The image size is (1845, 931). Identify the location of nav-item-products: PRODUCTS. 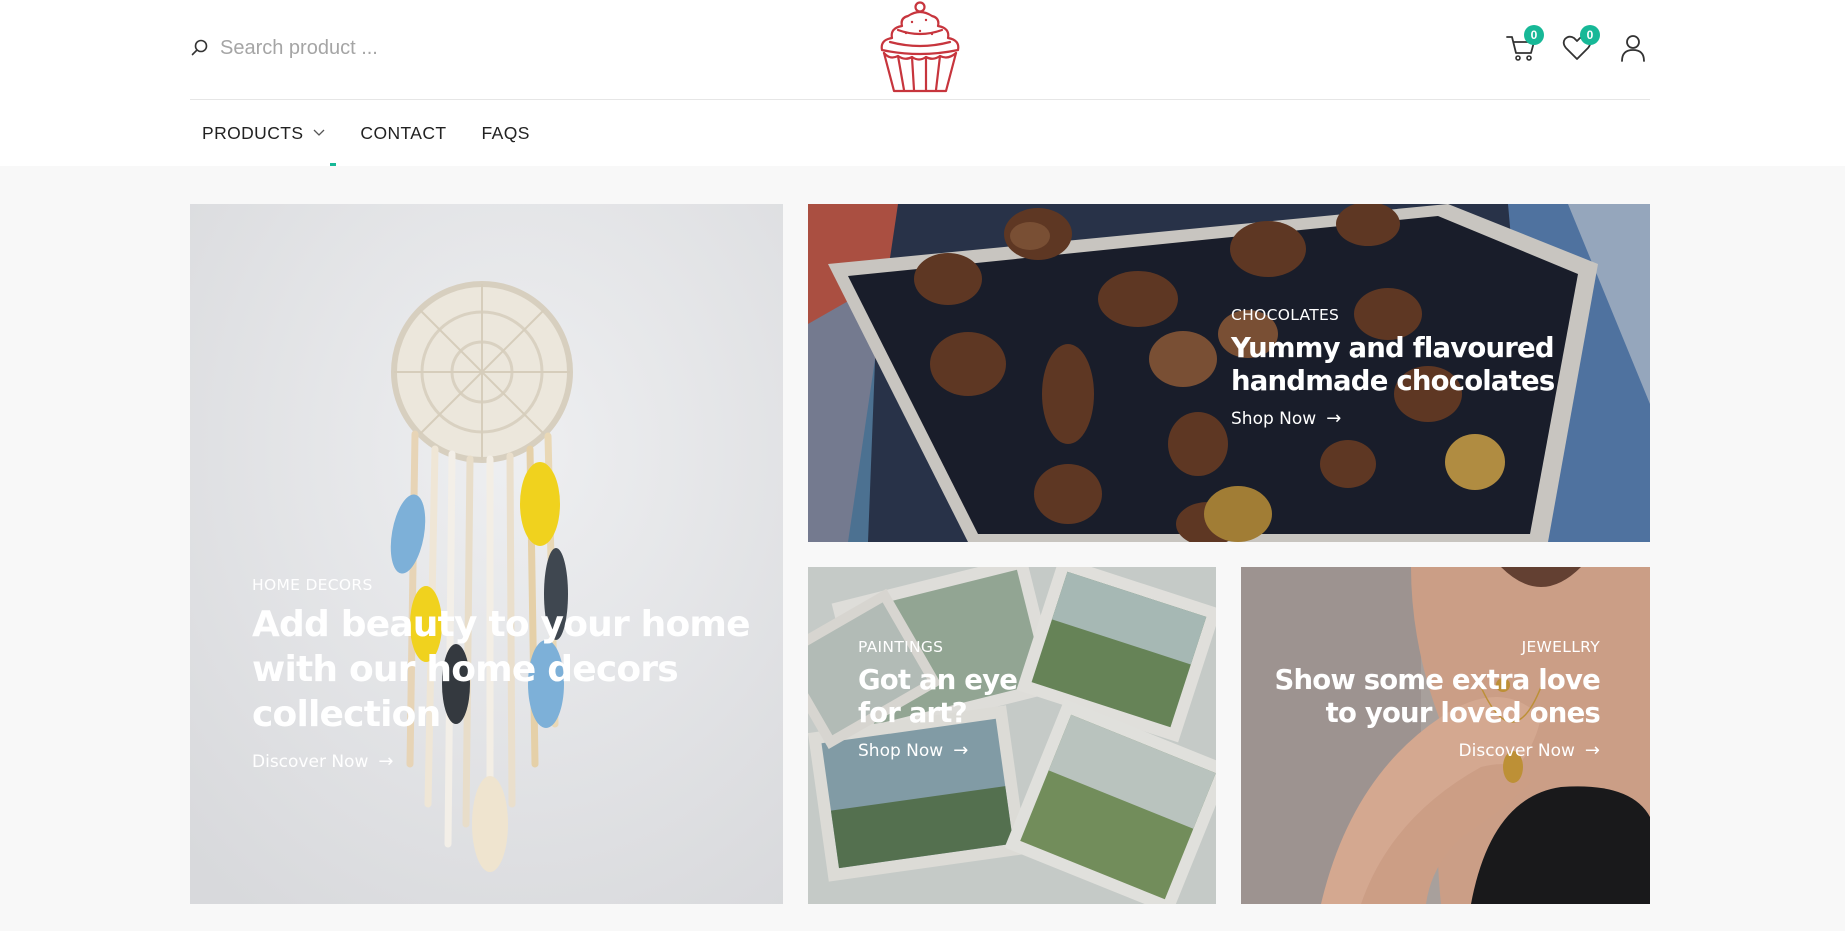
(263, 133).